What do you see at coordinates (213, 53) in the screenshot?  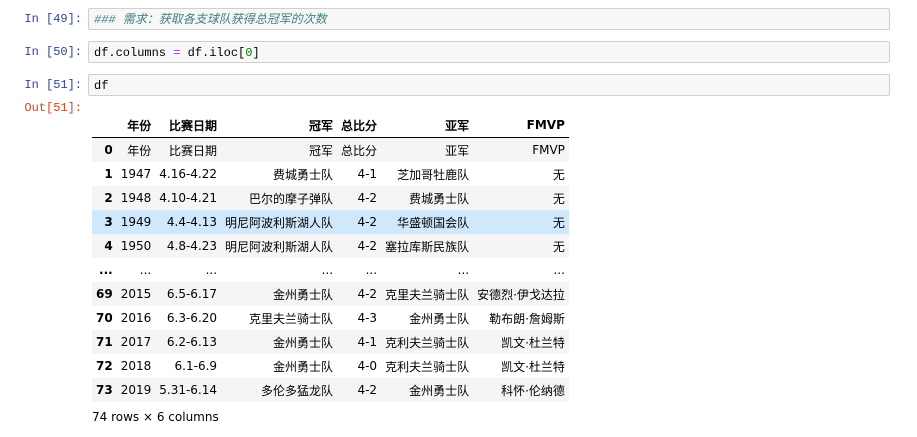 I see `code-token: df.iloc[` at bounding box center [213, 53].